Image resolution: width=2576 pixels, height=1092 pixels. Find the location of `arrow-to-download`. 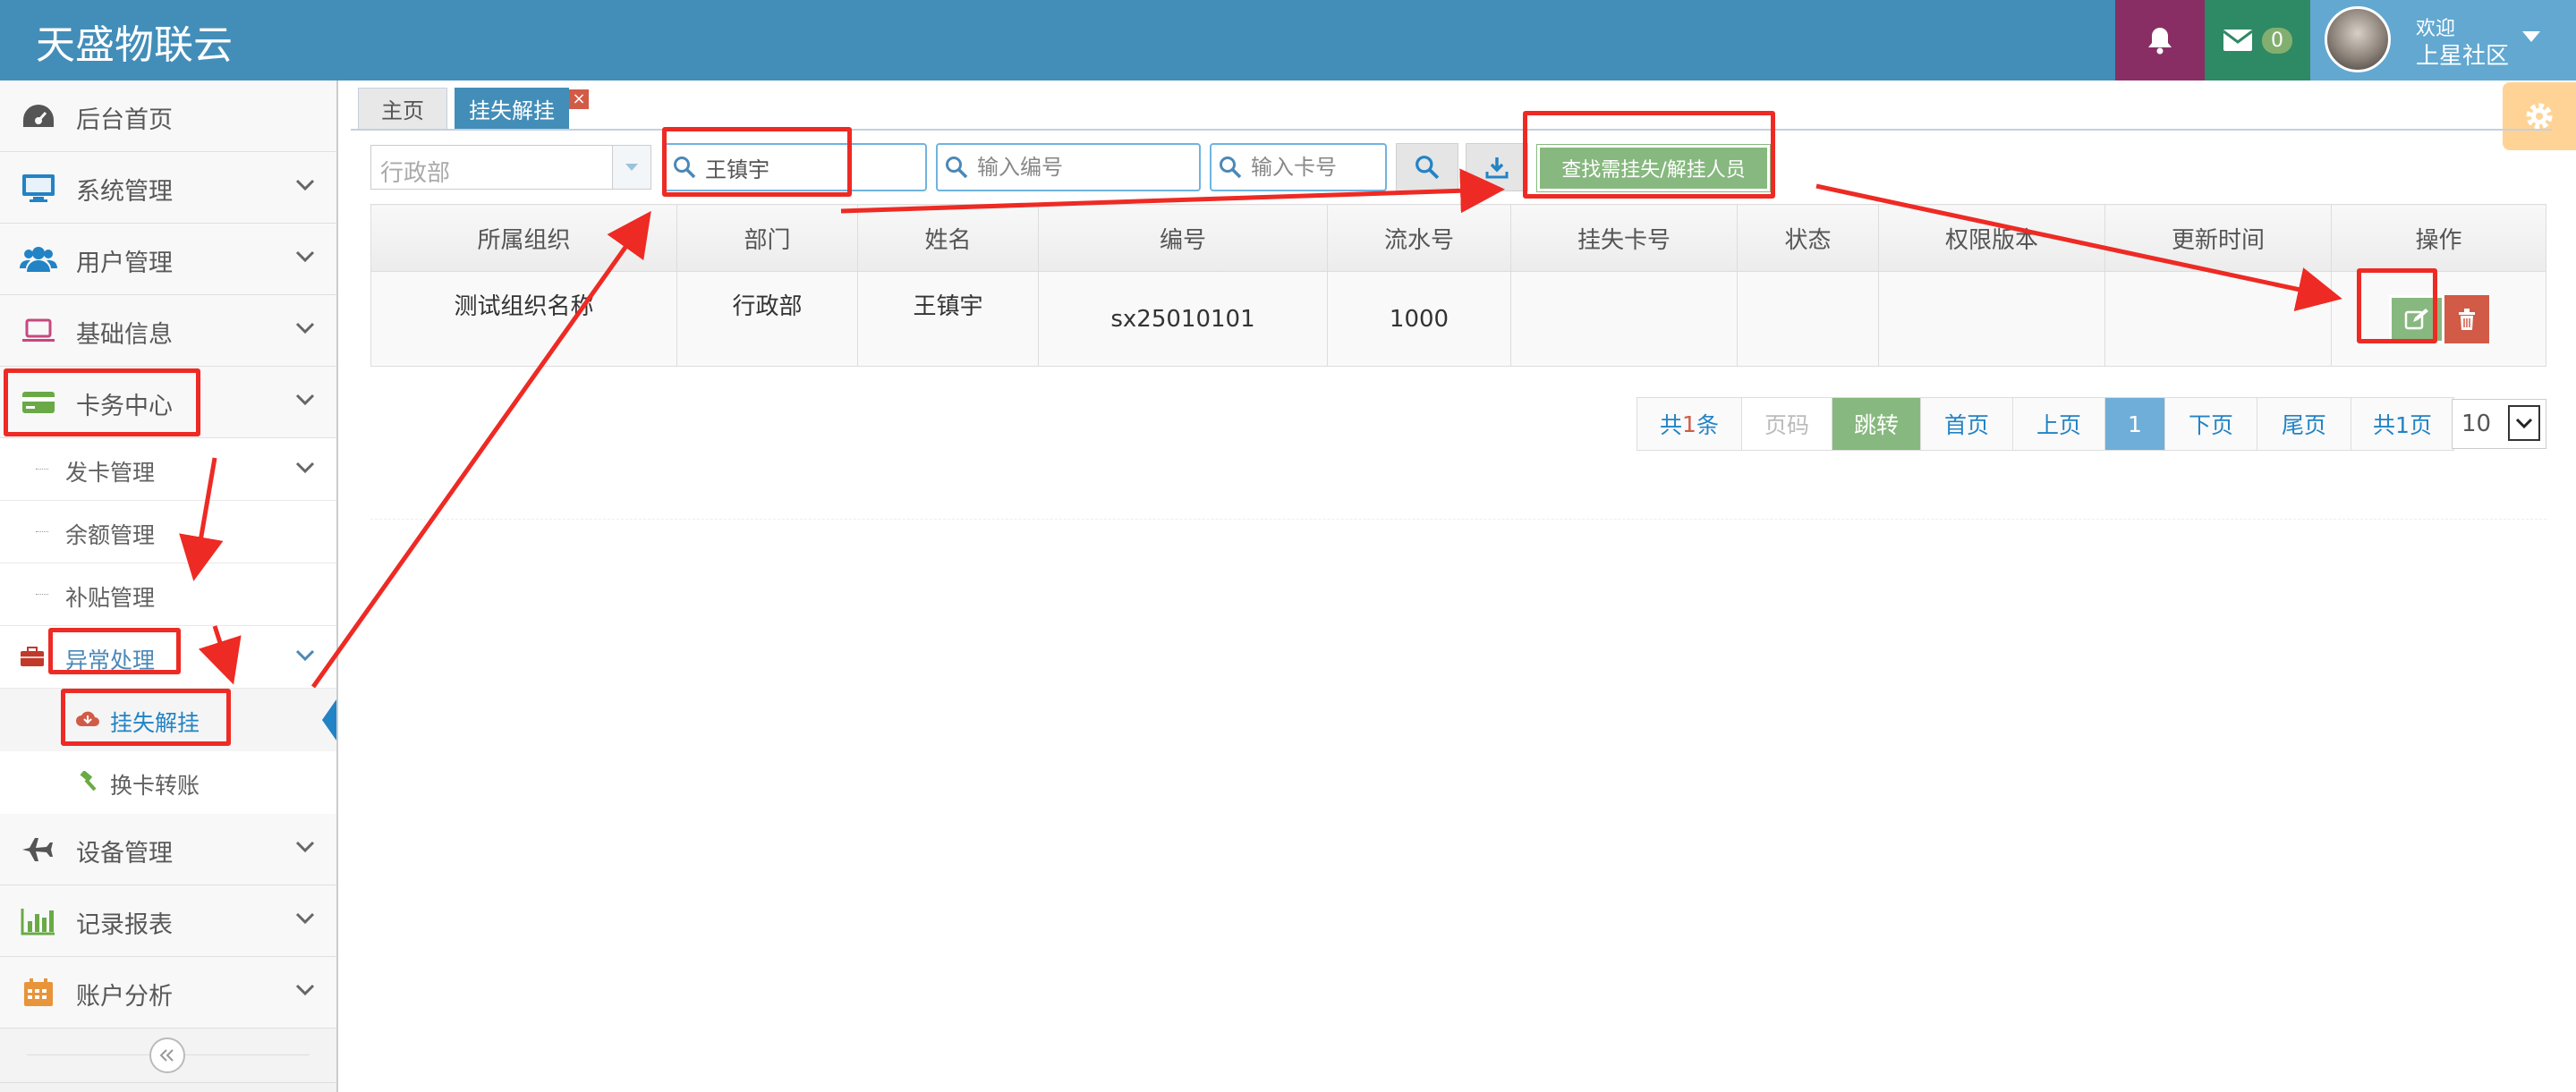

arrow-to-download is located at coordinates (1172, 191).